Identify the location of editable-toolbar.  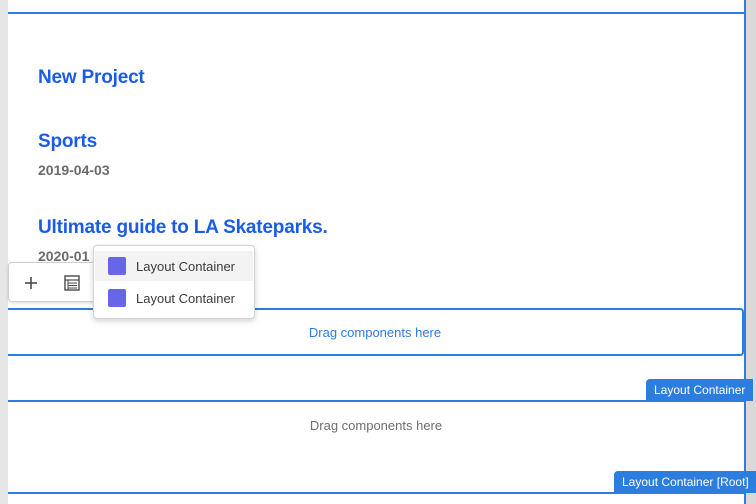
(56, 282).